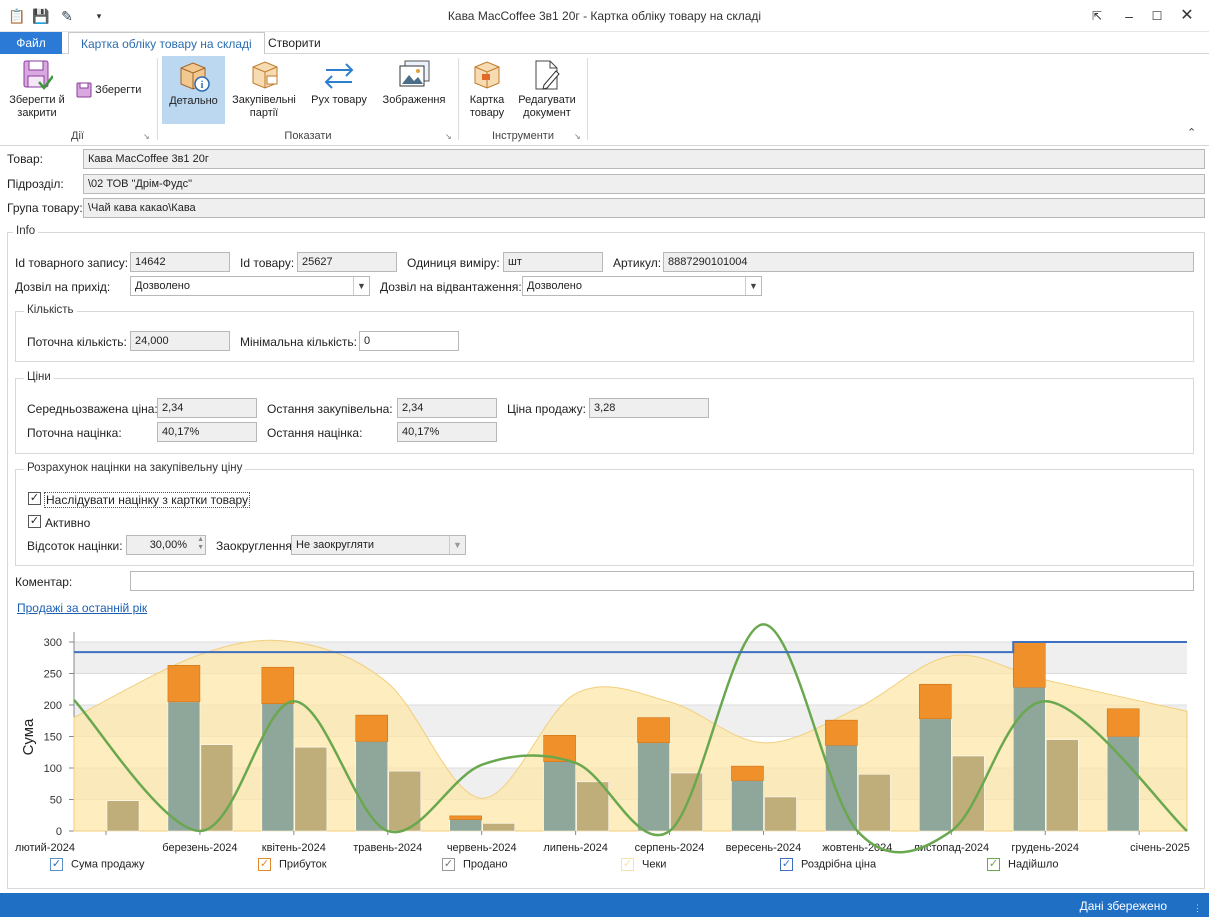  What do you see at coordinates (644, 208) in the screenshot?
I see `group-field: \Чай кава какао\Кава` at bounding box center [644, 208].